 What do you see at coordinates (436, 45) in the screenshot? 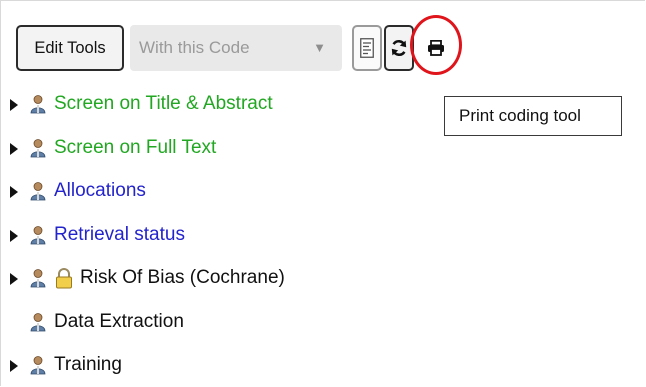
I see `highlight-circle` at bounding box center [436, 45].